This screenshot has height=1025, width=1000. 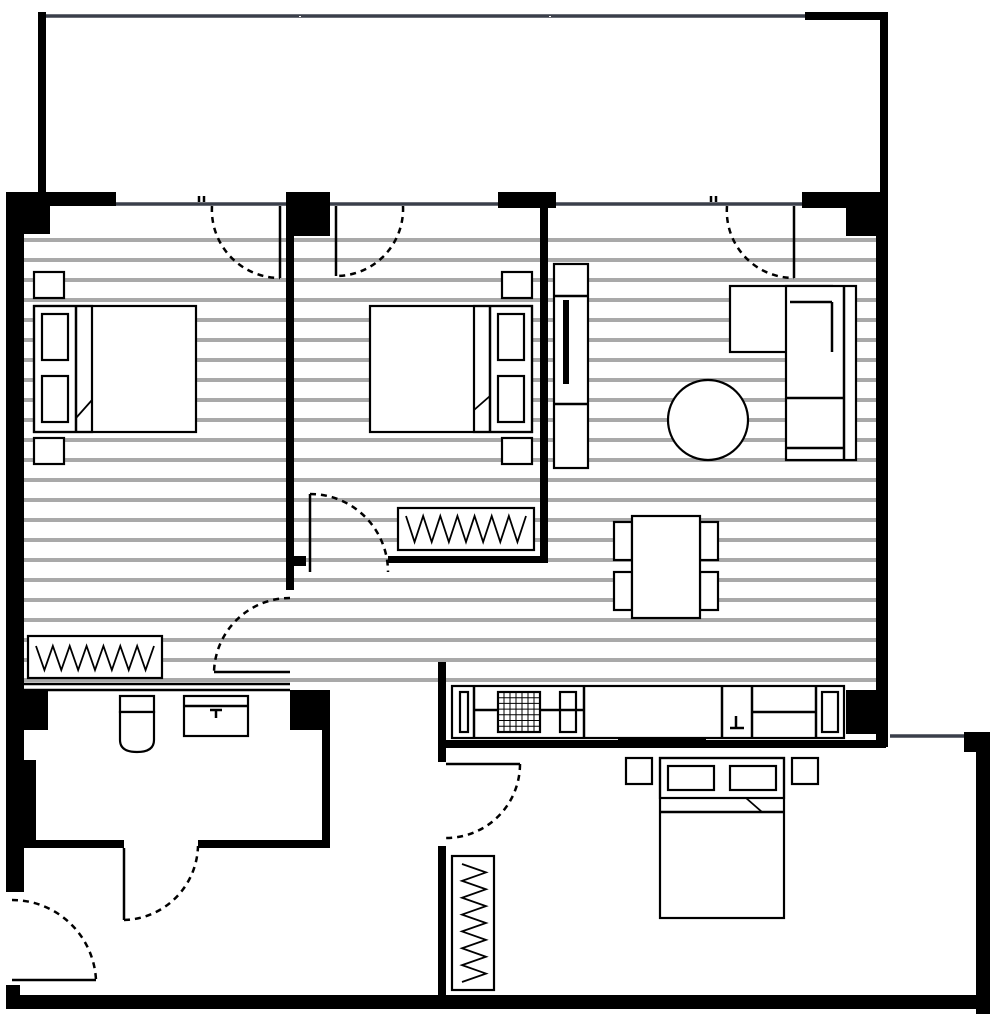 What do you see at coordinates (452, 411) in the screenshot?
I see `bedroom-middle` at bounding box center [452, 411].